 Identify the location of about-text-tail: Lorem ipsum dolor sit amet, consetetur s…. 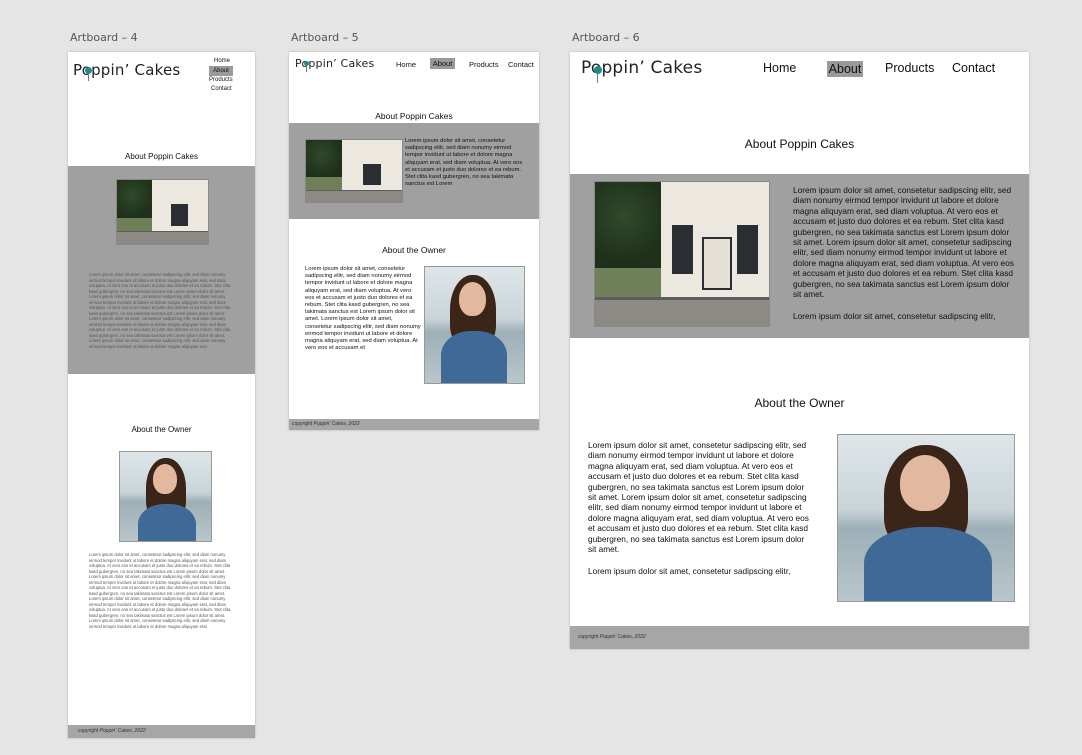
(894, 316).